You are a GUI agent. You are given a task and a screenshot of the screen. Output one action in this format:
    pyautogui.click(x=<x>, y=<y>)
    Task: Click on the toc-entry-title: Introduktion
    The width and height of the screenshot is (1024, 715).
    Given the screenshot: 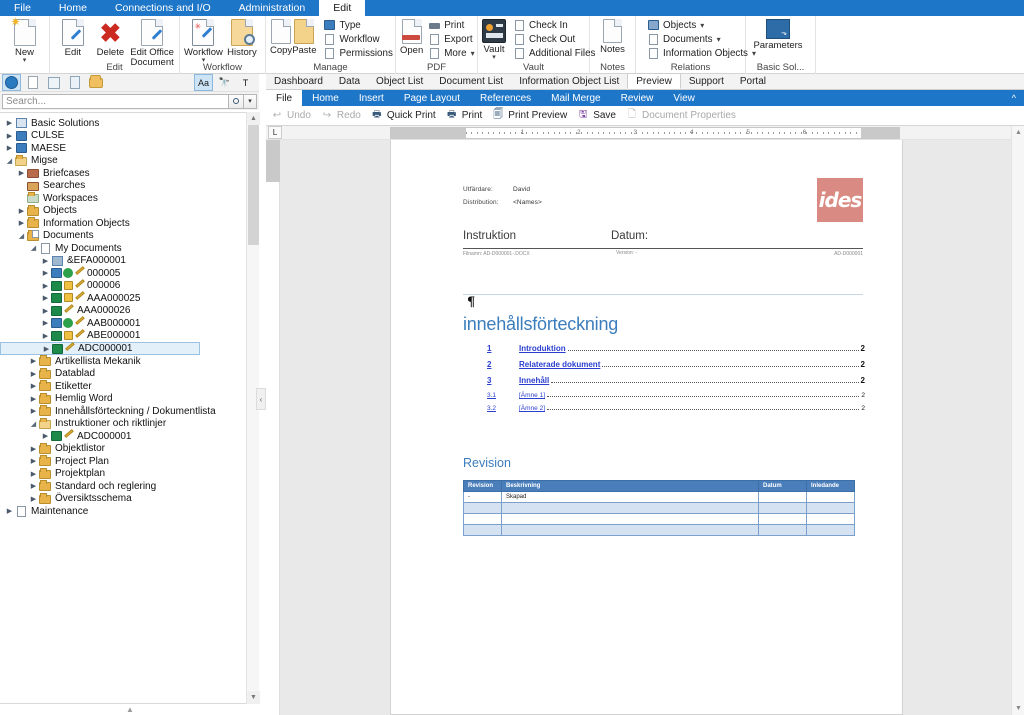 What is the action you would take?
    pyautogui.click(x=542, y=348)
    